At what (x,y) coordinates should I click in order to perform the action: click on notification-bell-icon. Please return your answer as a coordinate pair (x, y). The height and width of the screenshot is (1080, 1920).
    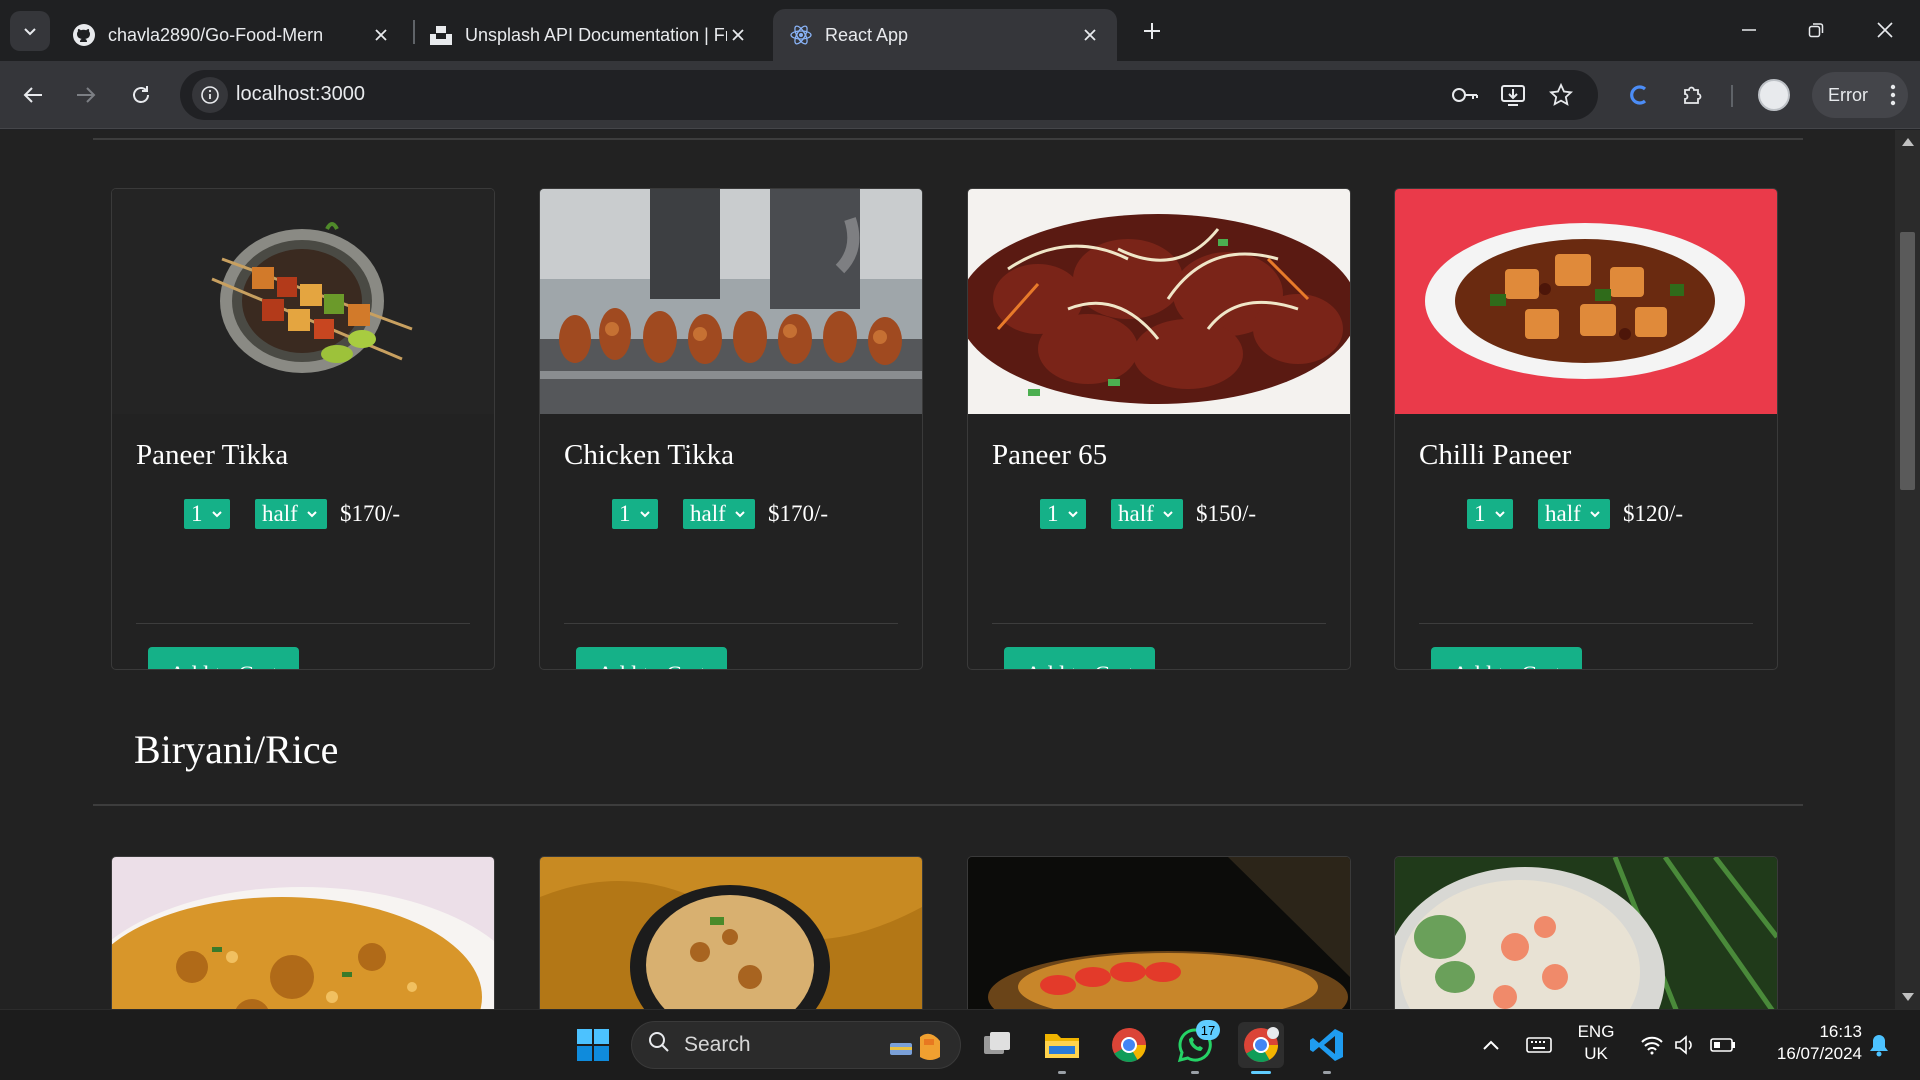
    Looking at the image, I should click on (1879, 1045).